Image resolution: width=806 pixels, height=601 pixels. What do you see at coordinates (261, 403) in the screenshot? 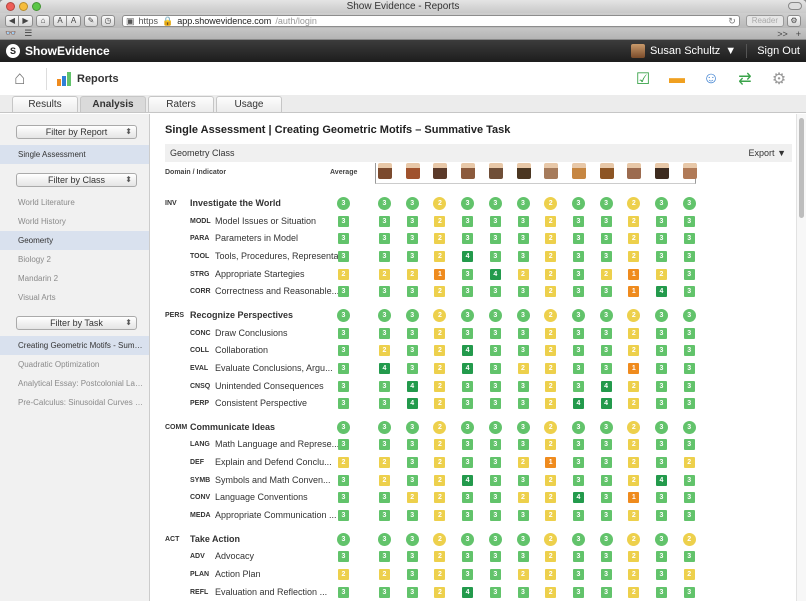
I see `row-label: Consistent Perspective` at bounding box center [261, 403].